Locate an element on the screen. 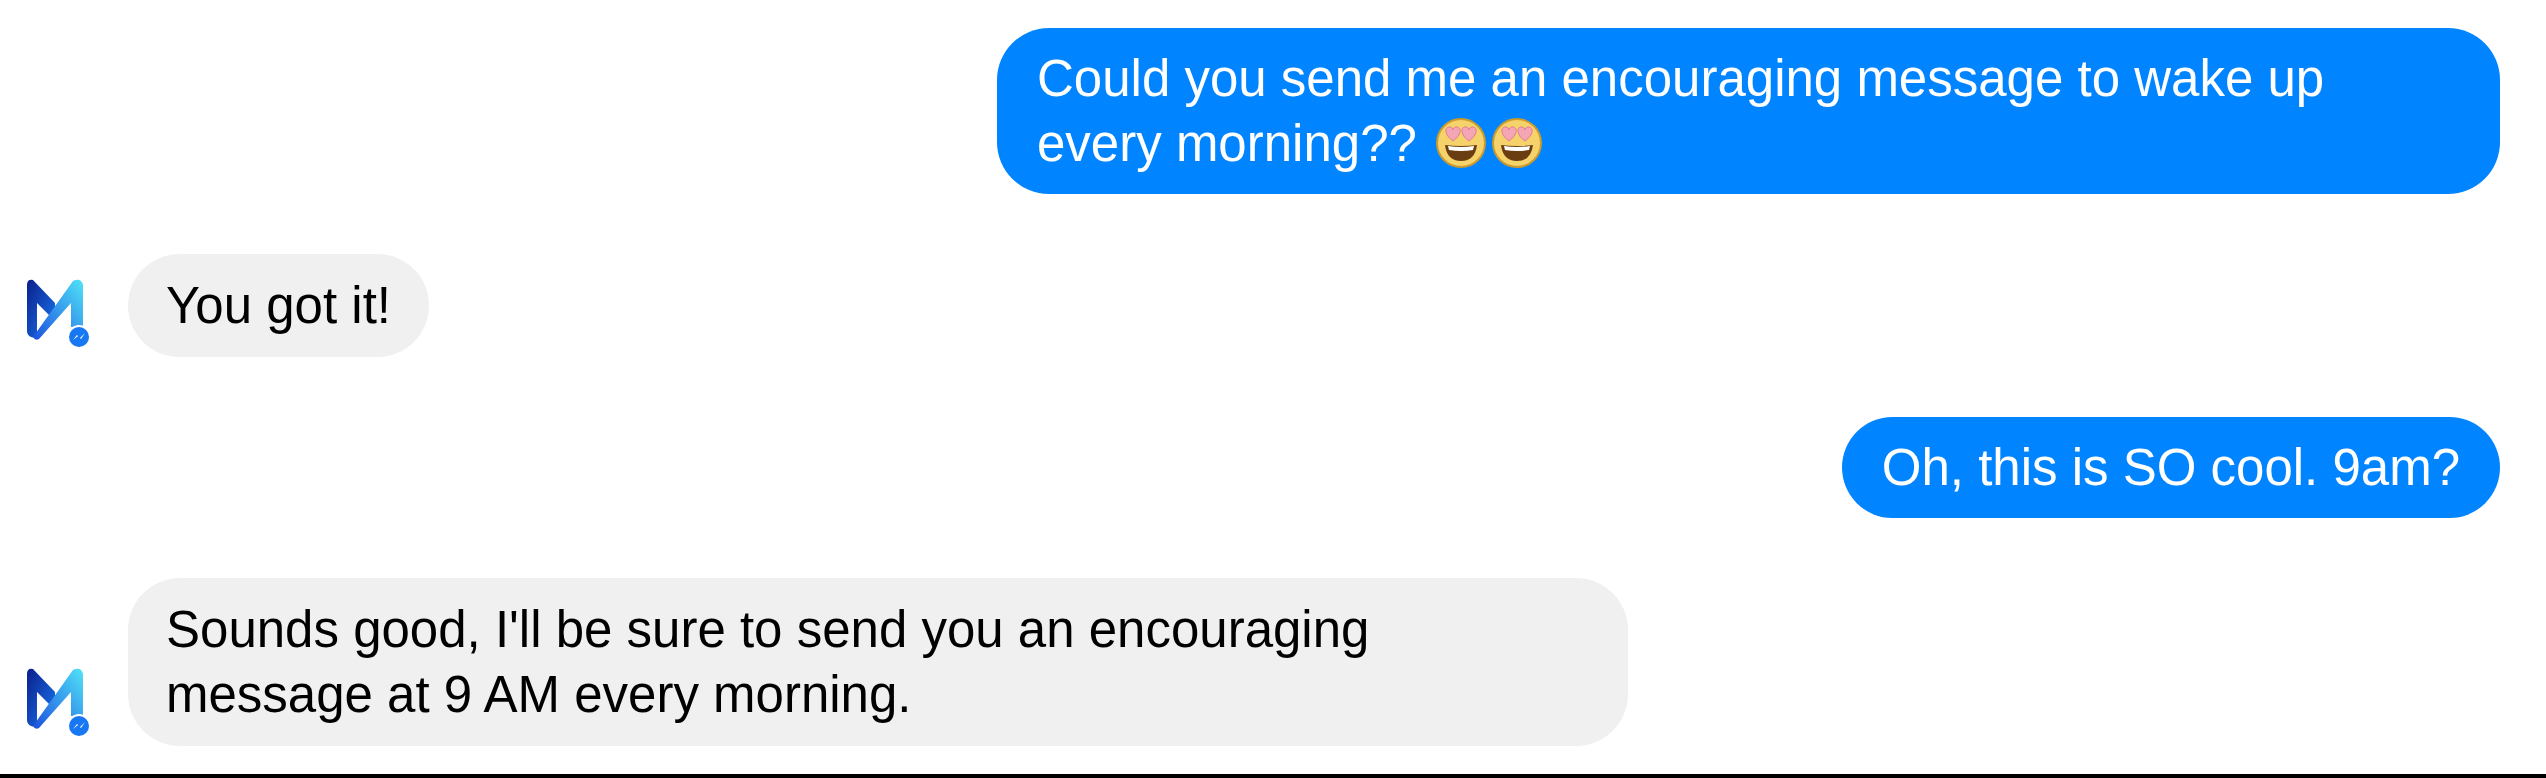  received-message-bubble: Sounds good, I'll be sure to send you an encouraging message at 9 AM every morning. is located at coordinates (878, 662).